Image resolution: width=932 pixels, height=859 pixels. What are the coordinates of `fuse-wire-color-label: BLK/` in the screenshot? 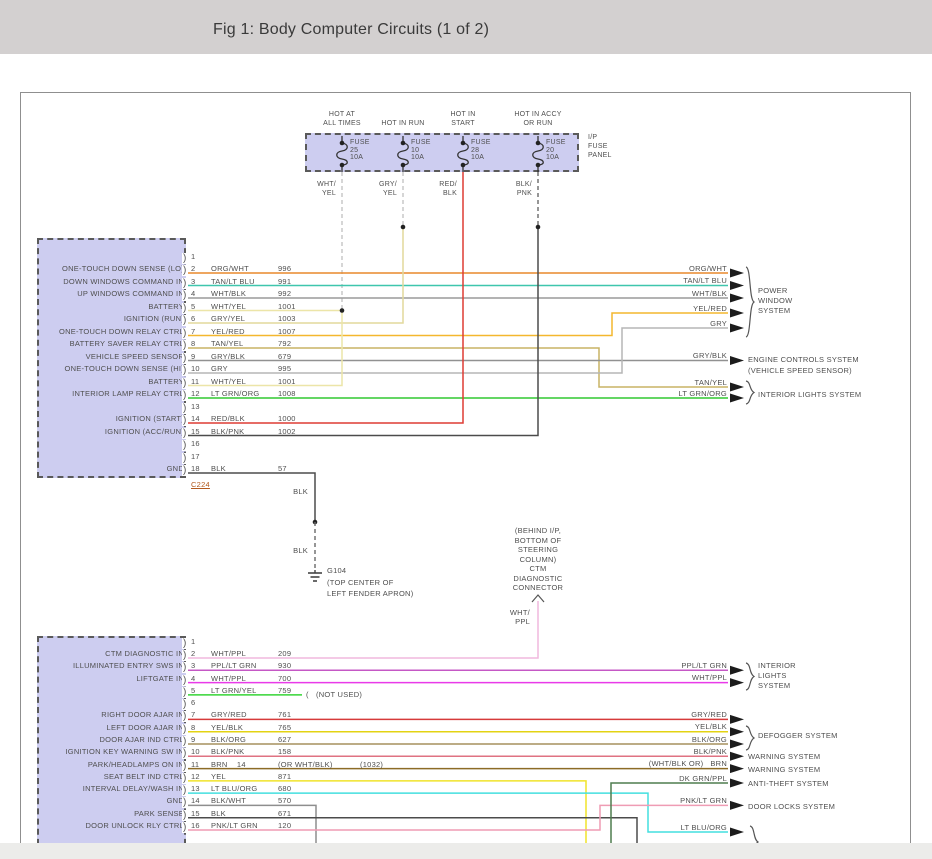 It's located at (523, 184).